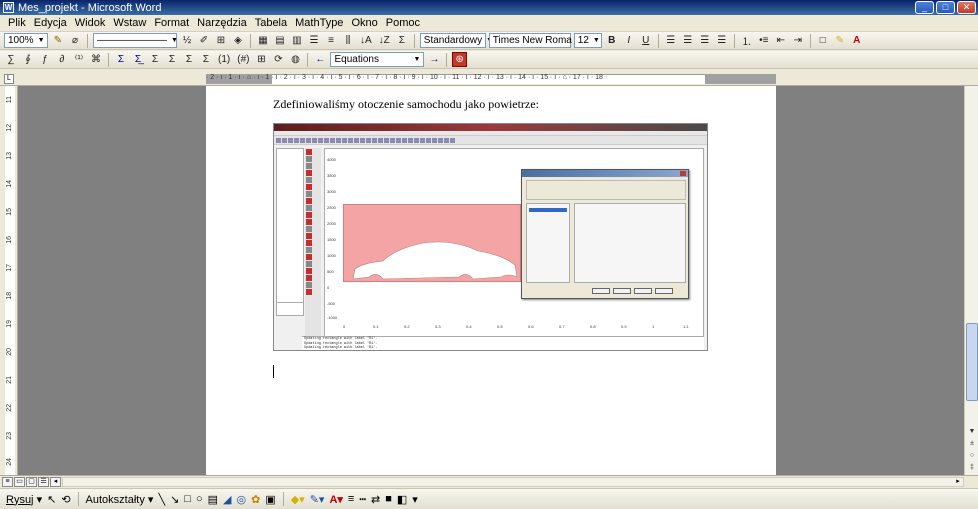 This screenshot has height=509, width=978. Describe the element at coordinates (172, 59) in the screenshot. I see `sum-icon-b: Σ` at that location.